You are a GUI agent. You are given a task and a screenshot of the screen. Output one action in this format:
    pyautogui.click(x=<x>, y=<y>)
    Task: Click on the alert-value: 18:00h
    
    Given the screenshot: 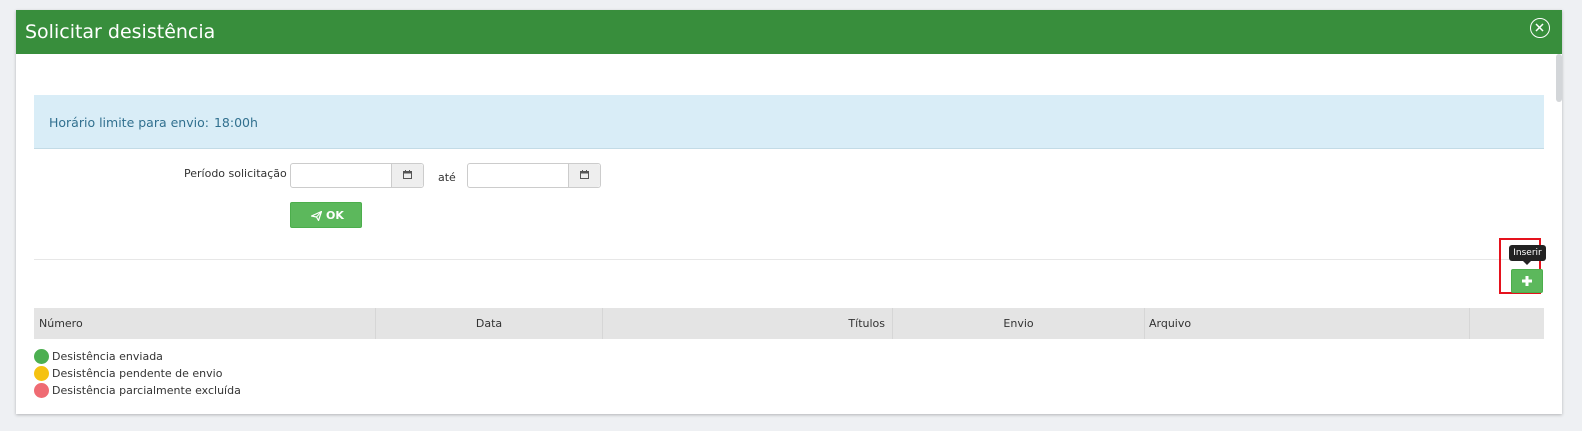 What is the action you would take?
    pyautogui.click(x=235, y=122)
    